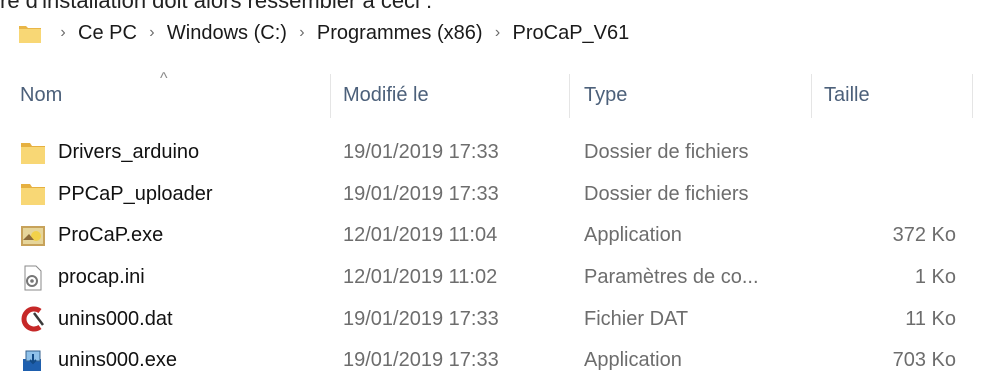 Image resolution: width=986 pixels, height=382 pixels. I want to click on app-image-icon, so click(33, 236).